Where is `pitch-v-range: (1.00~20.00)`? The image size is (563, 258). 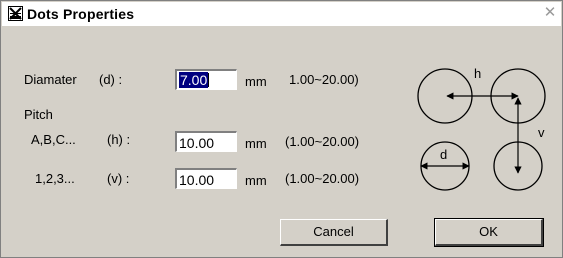
pitch-v-range: (1.00~20.00) is located at coordinates (322, 178).